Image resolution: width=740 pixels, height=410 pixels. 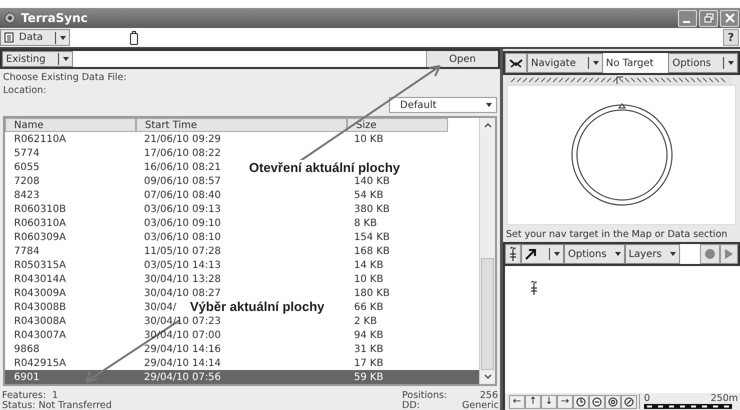 What do you see at coordinates (365, 223) in the screenshot?
I see `table-cell: 8 KB` at bounding box center [365, 223].